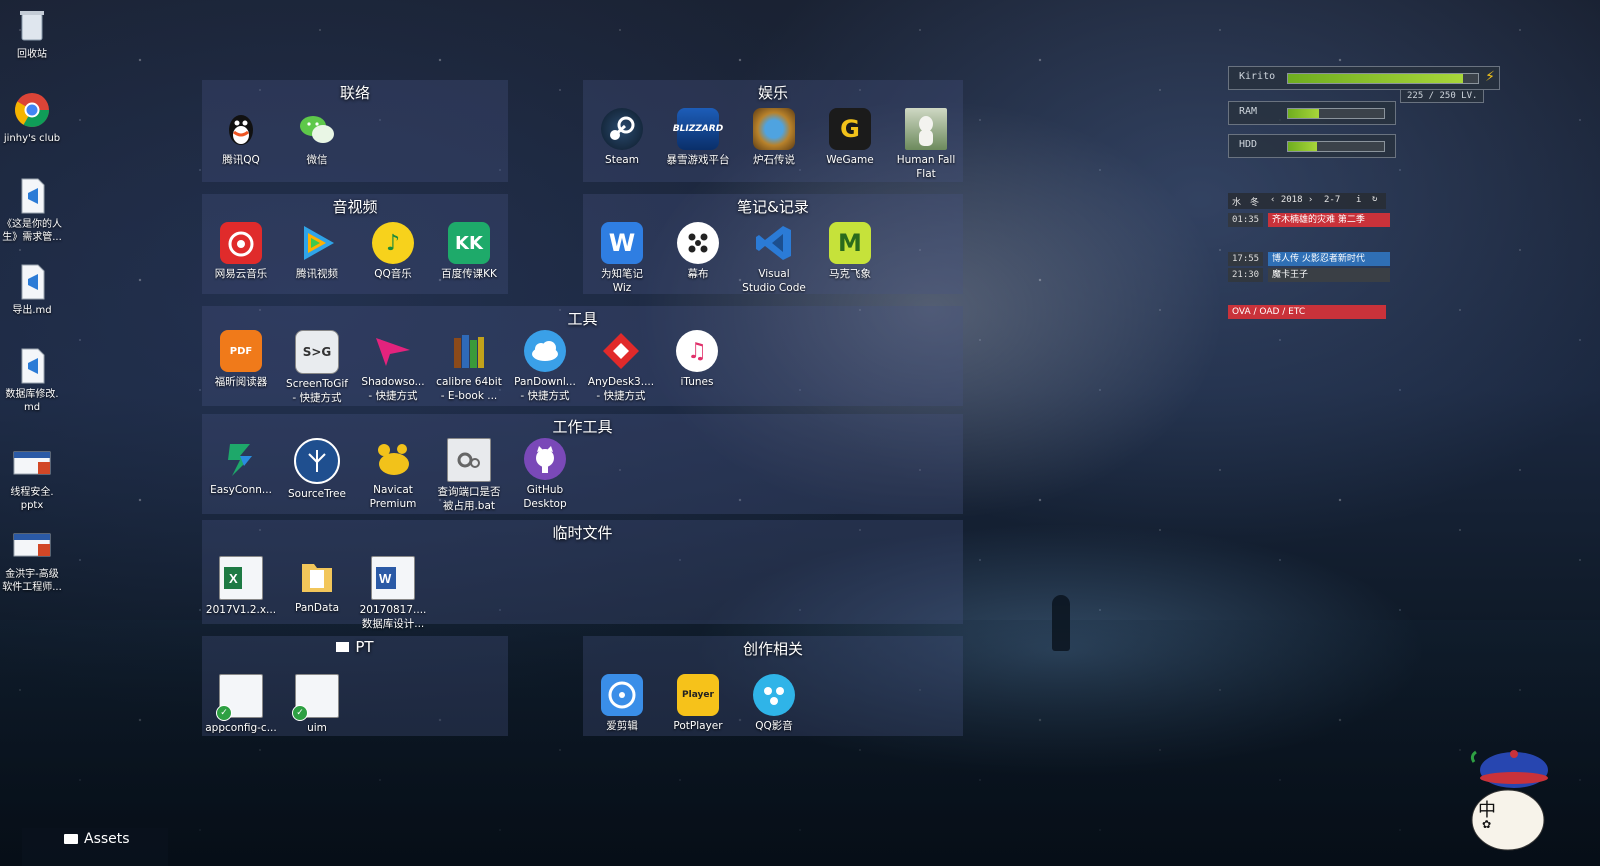 The height and width of the screenshot is (866, 1600). Describe the element at coordinates (774, 695) in the screenshot. I see `qq-player-icon` at that location.